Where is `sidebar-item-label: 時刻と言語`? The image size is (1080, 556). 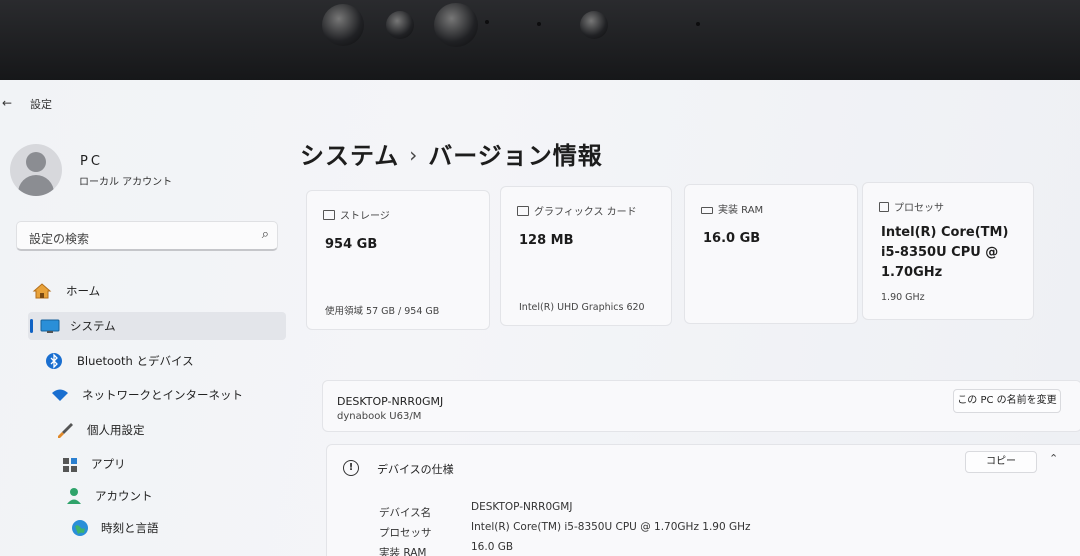
sidebar-item-label: 時刻と言語 is located at coordinates (130, 528).